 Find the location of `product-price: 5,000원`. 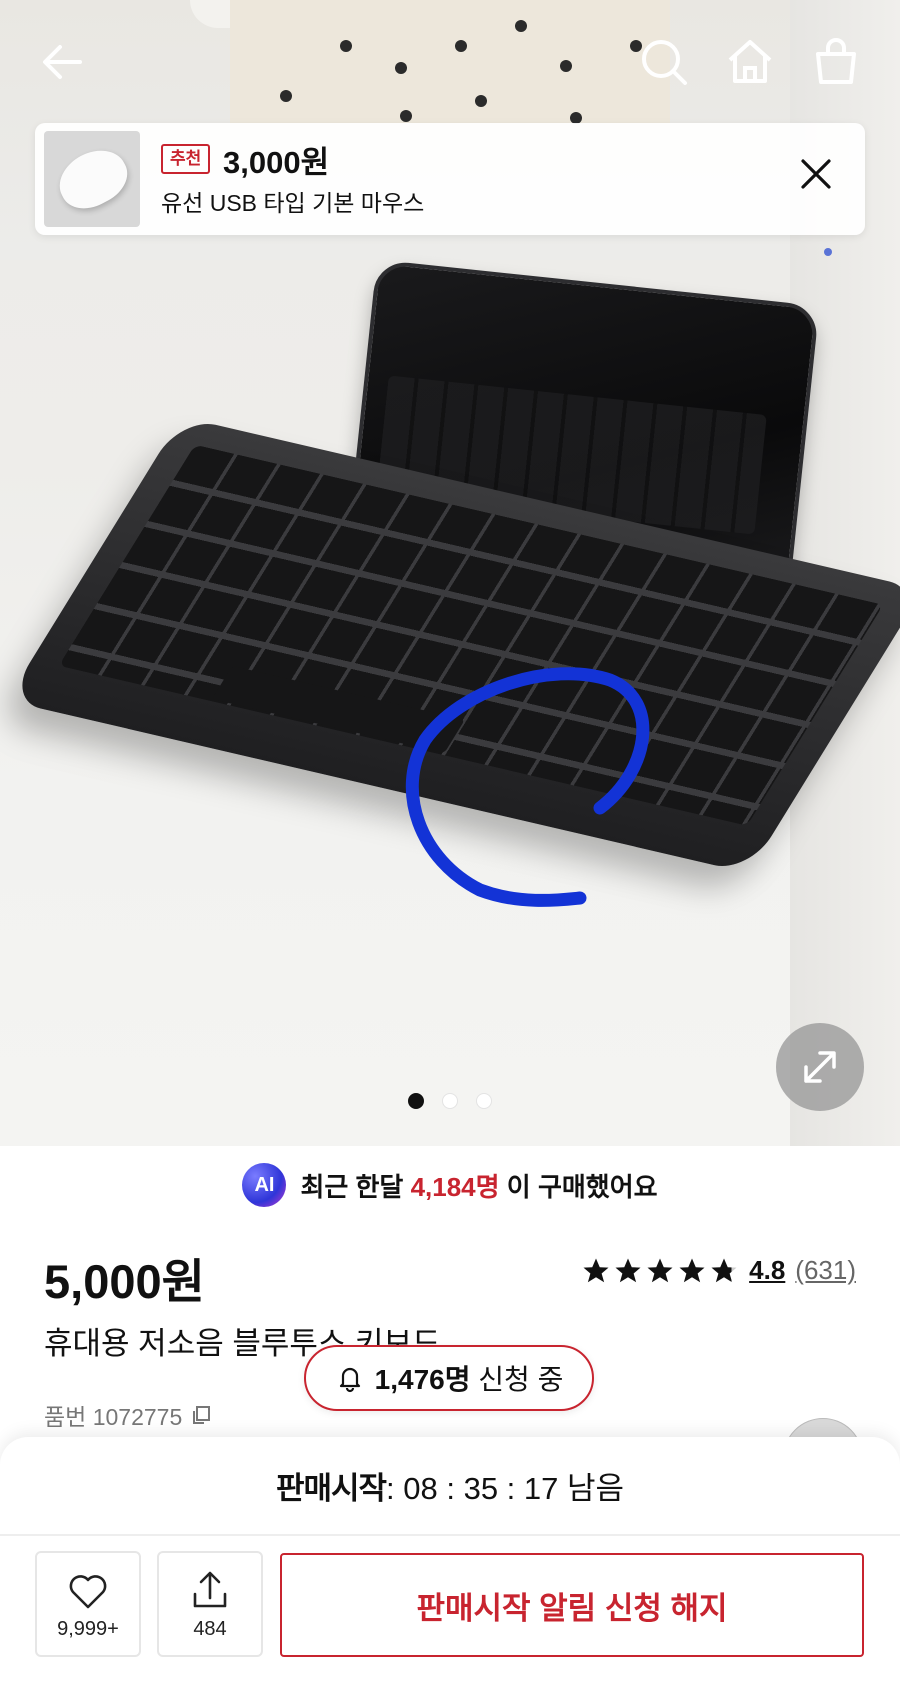

product-price: 5,000원 is located at coordinates (124, 1281).